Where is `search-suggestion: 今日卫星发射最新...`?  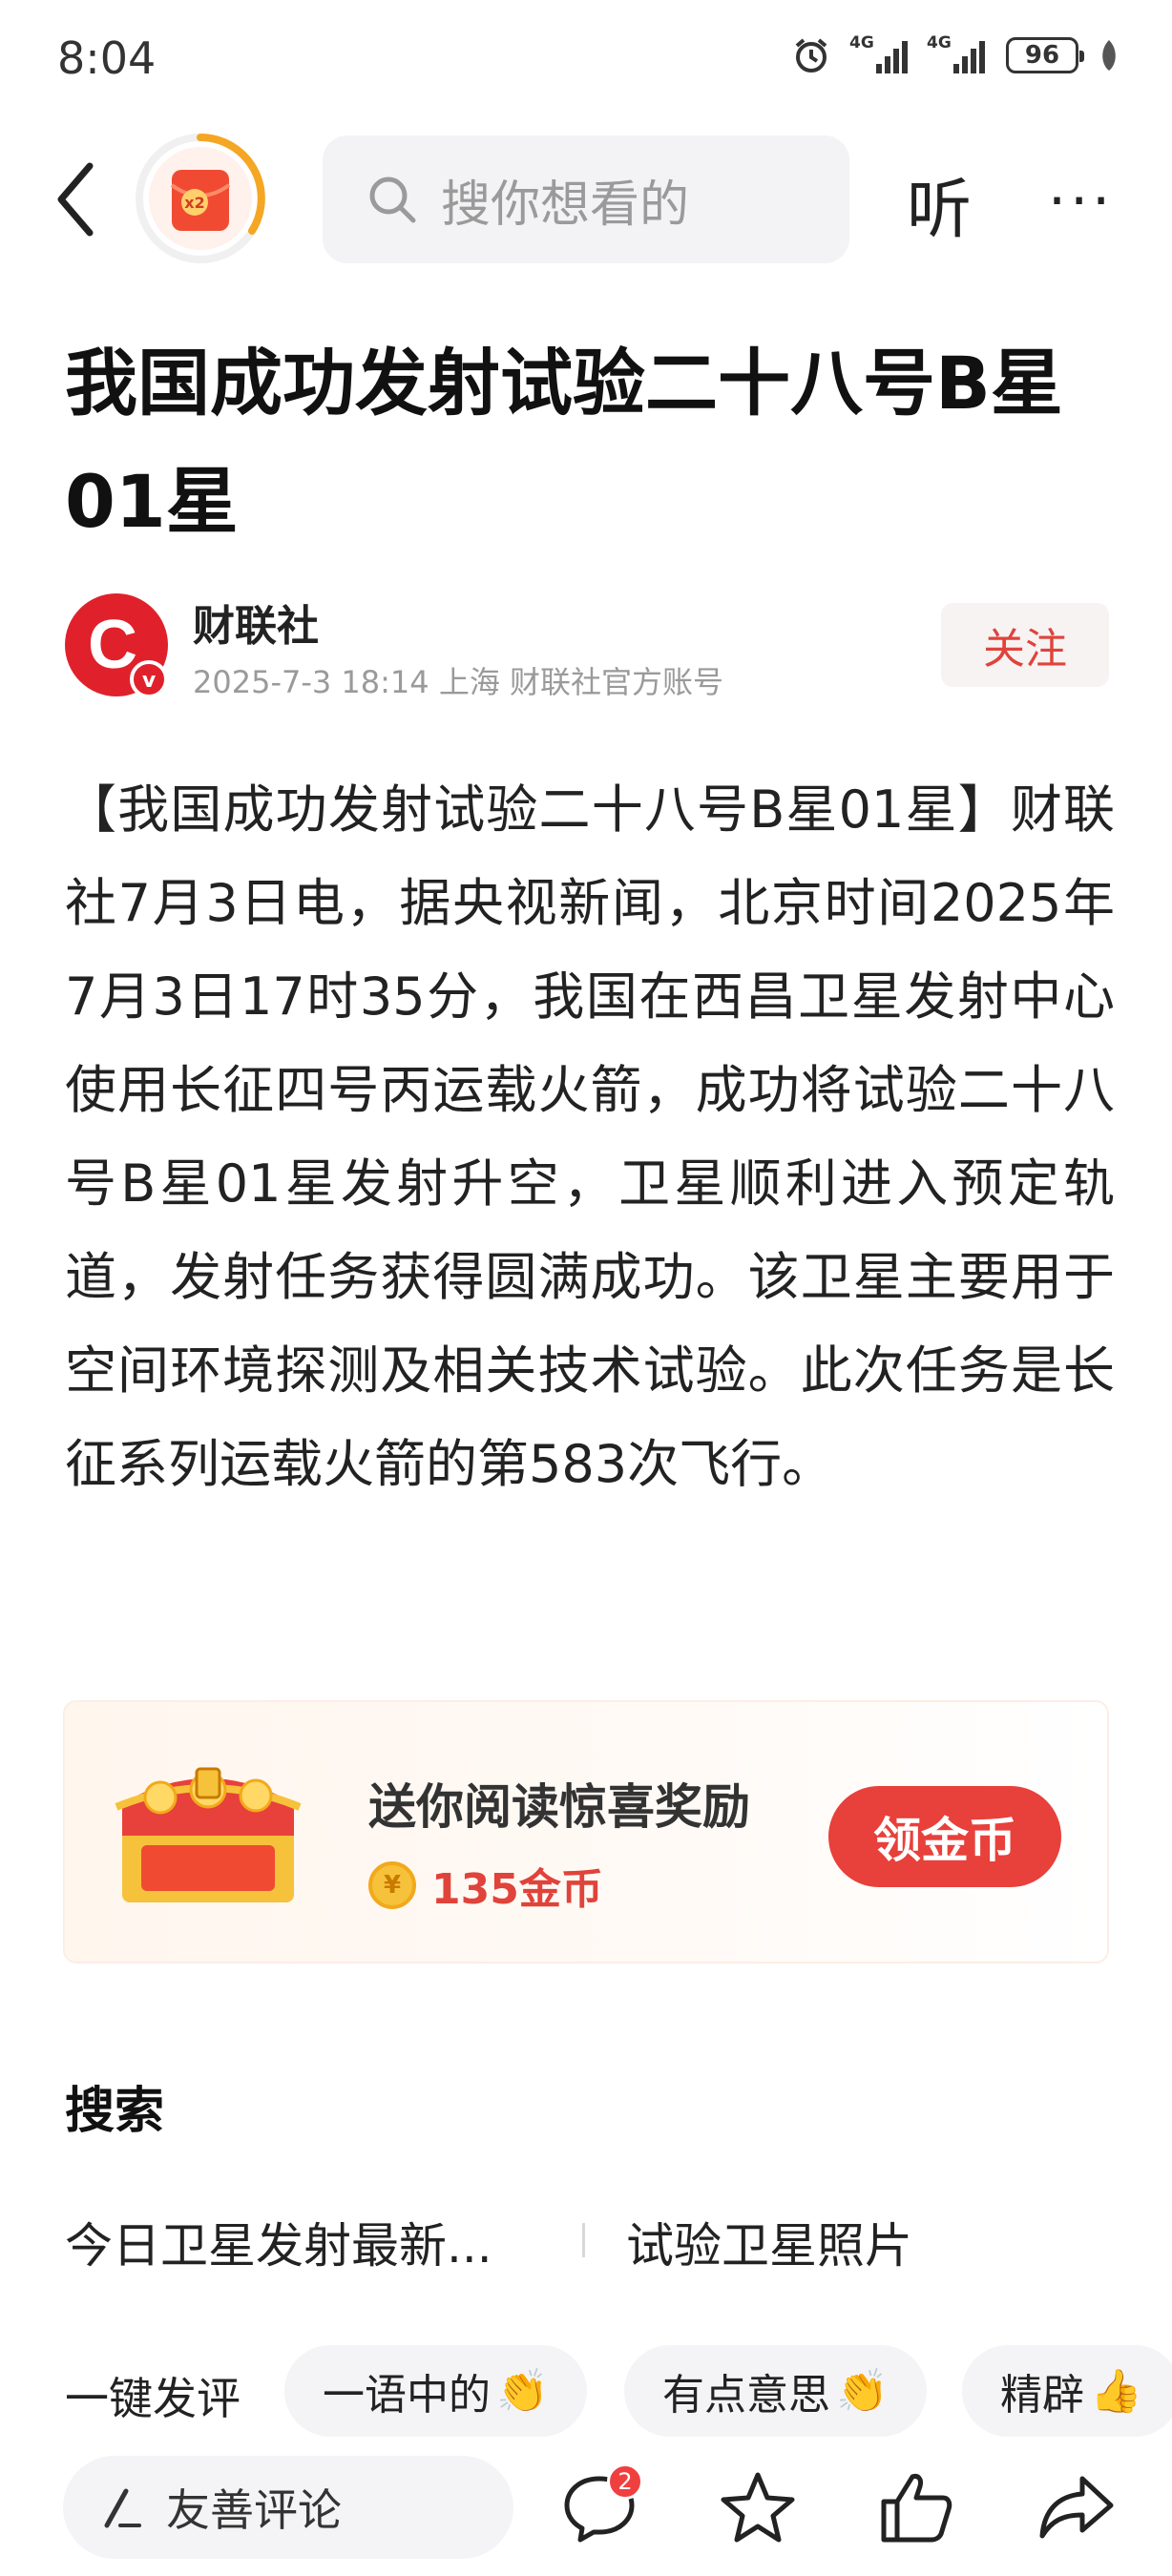 search-suggestion: 今日卫星发射最新... is located at coordinates (278, 2242).